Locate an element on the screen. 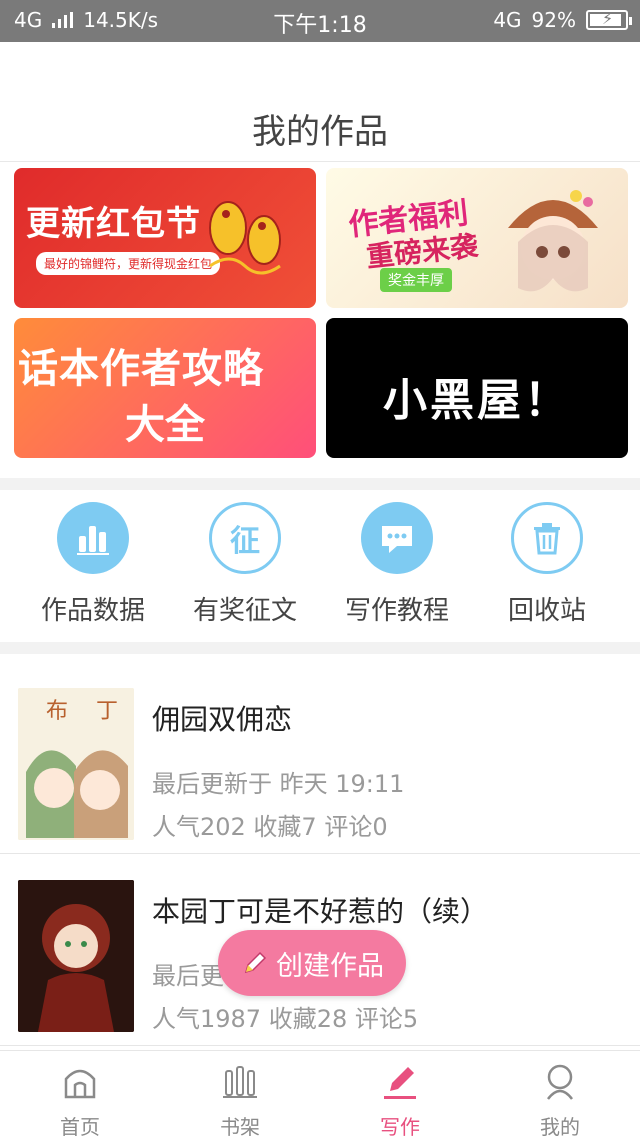 This screenshot has width=640, height=1140. work-updated: 最后更新于 昨天 19:11 is located at coordinates (278, 784).